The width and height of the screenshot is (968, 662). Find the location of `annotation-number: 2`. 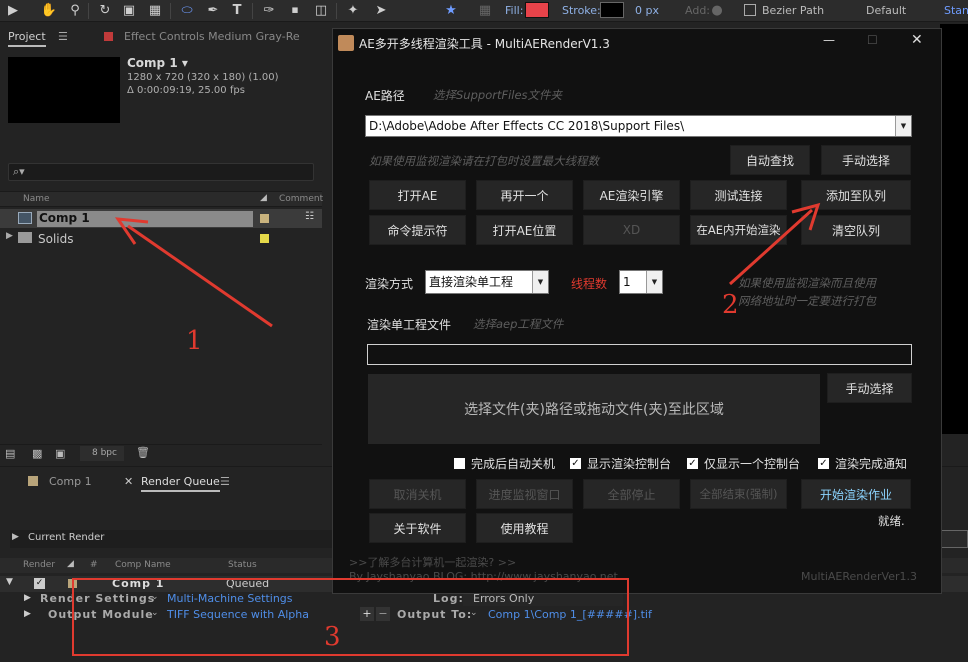

annotation-number: 2 is located at coordinates (730, 305).